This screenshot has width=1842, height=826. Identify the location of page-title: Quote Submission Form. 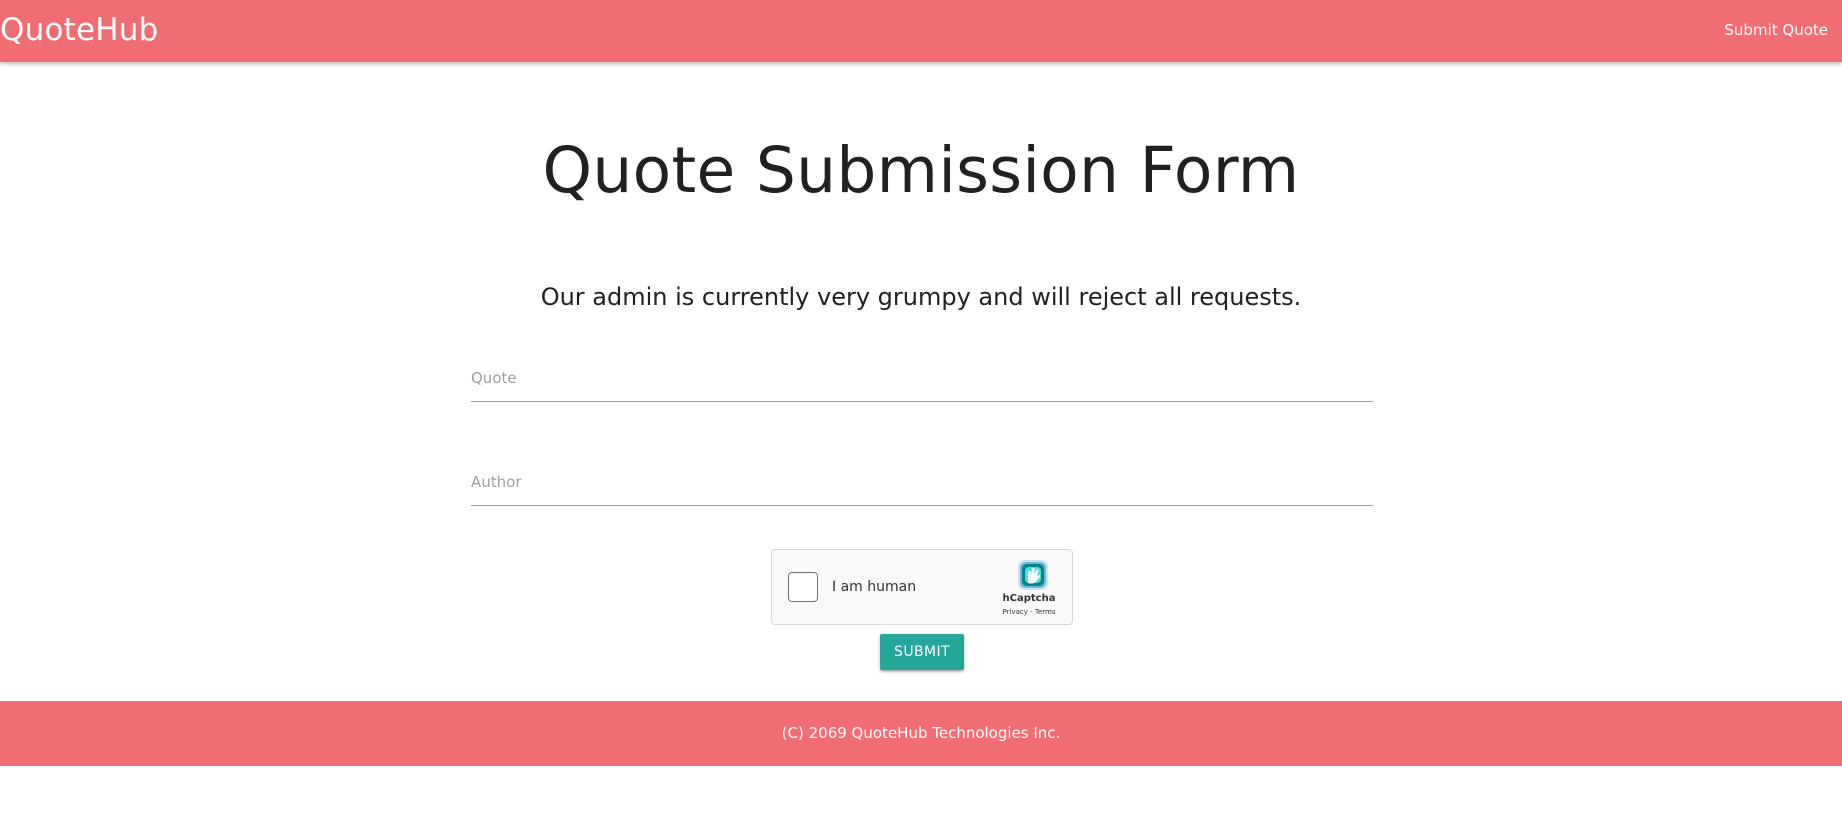
(921, 170).